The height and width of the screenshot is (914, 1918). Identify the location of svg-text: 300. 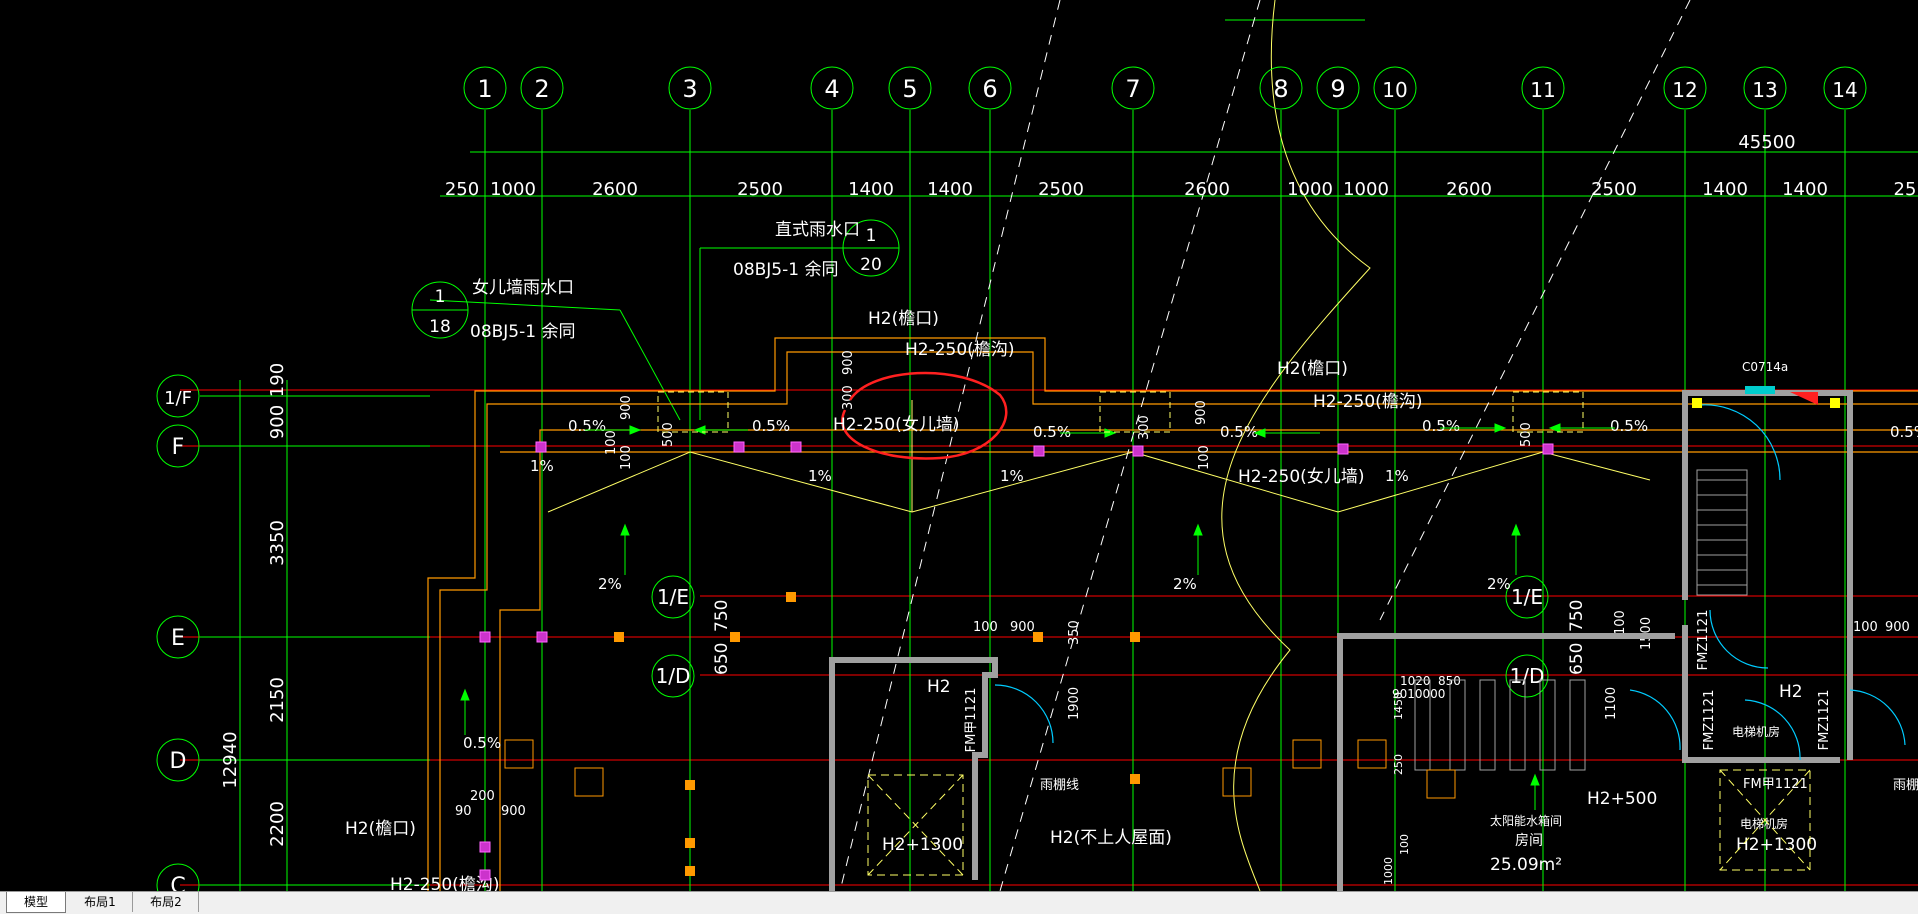
(1144, 427).